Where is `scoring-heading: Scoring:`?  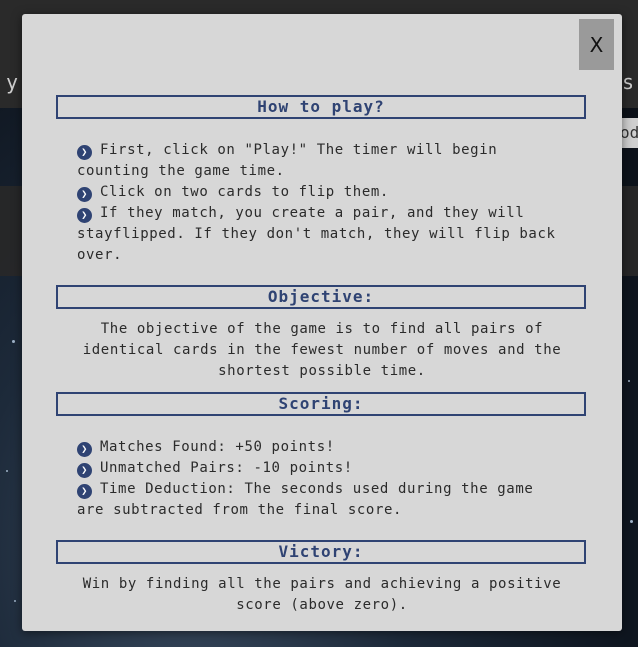 scoring-heading: Scoring: is located at coordinates (321, 404).